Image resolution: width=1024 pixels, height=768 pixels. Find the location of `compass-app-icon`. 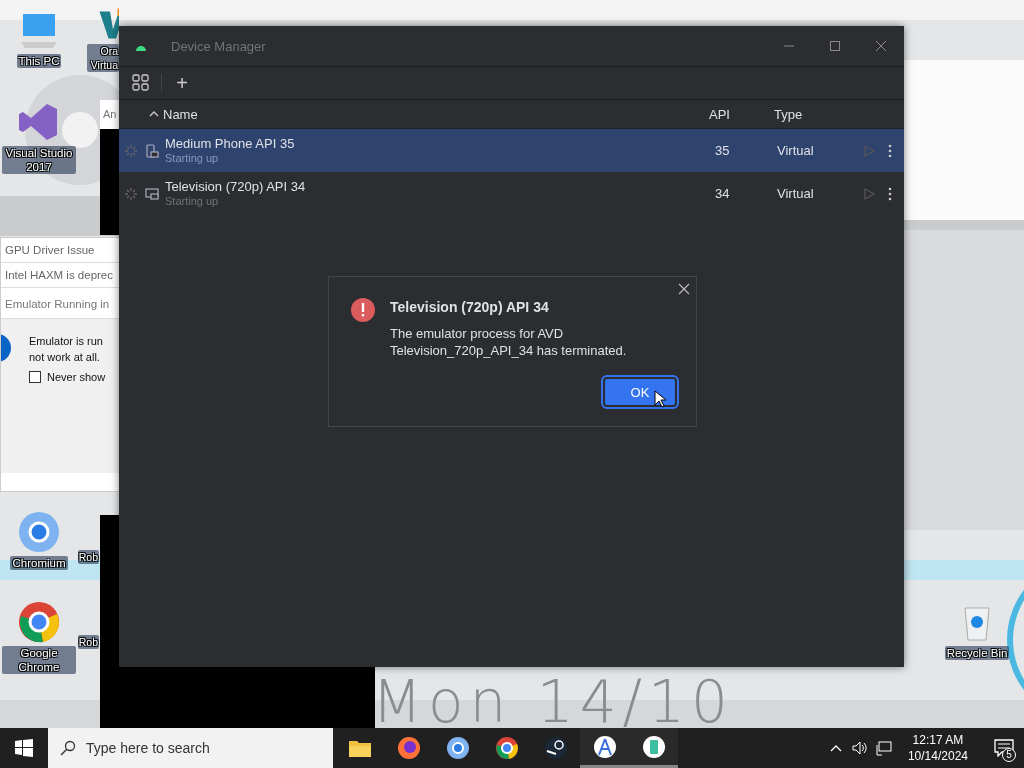

compass-app-icon is located at coordinates (604, 748).